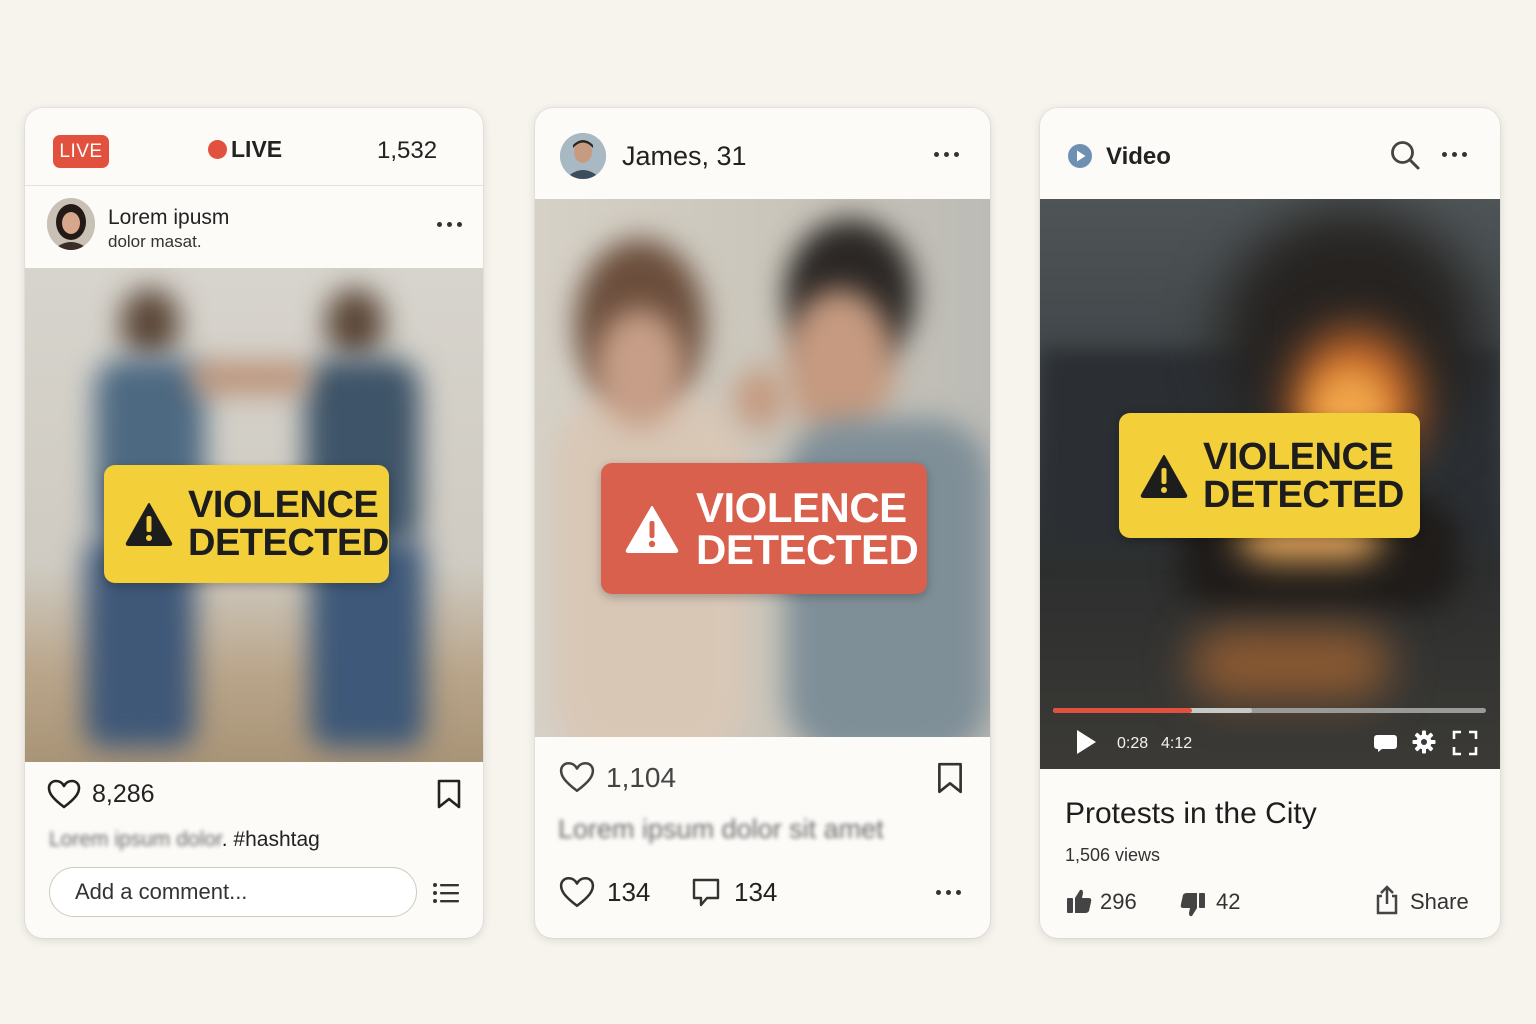  What do you see at coordinates (1405, 155) in the screenshot?
I see `search-icon` at bounding box center [1405, 155].